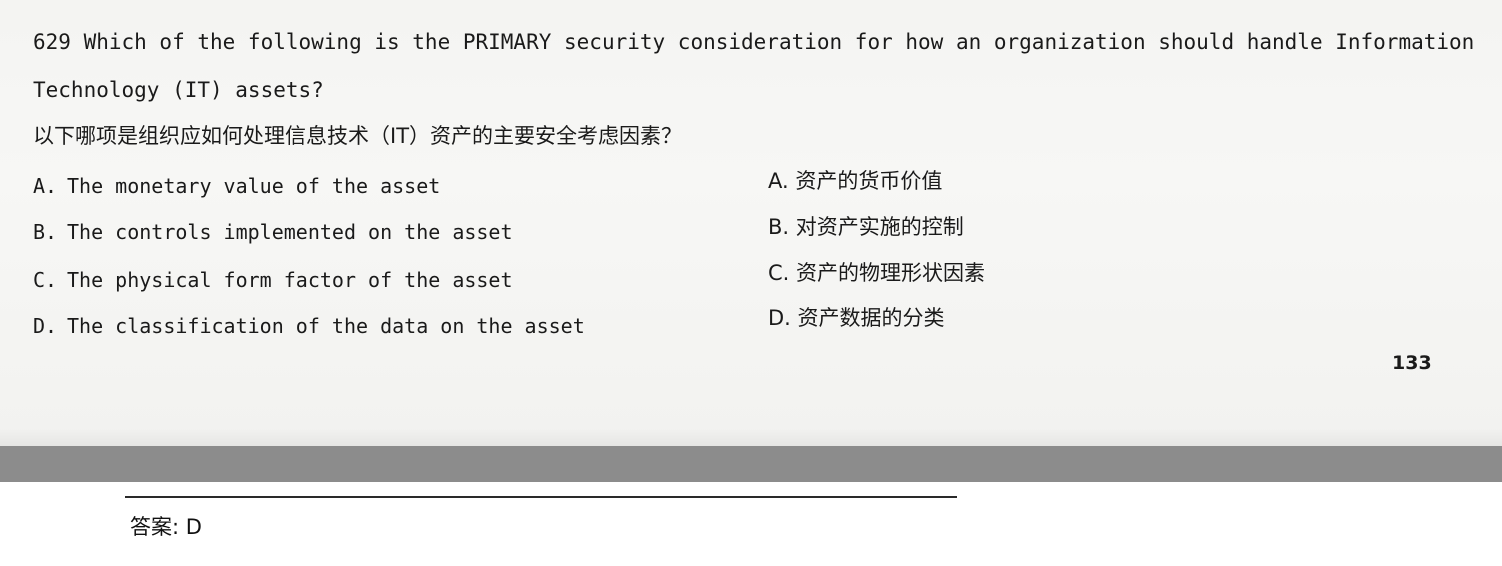 The image size is (1502, 566). I want to click on option-d-chinese: D. 资产数据的分类, so click(856, 318).